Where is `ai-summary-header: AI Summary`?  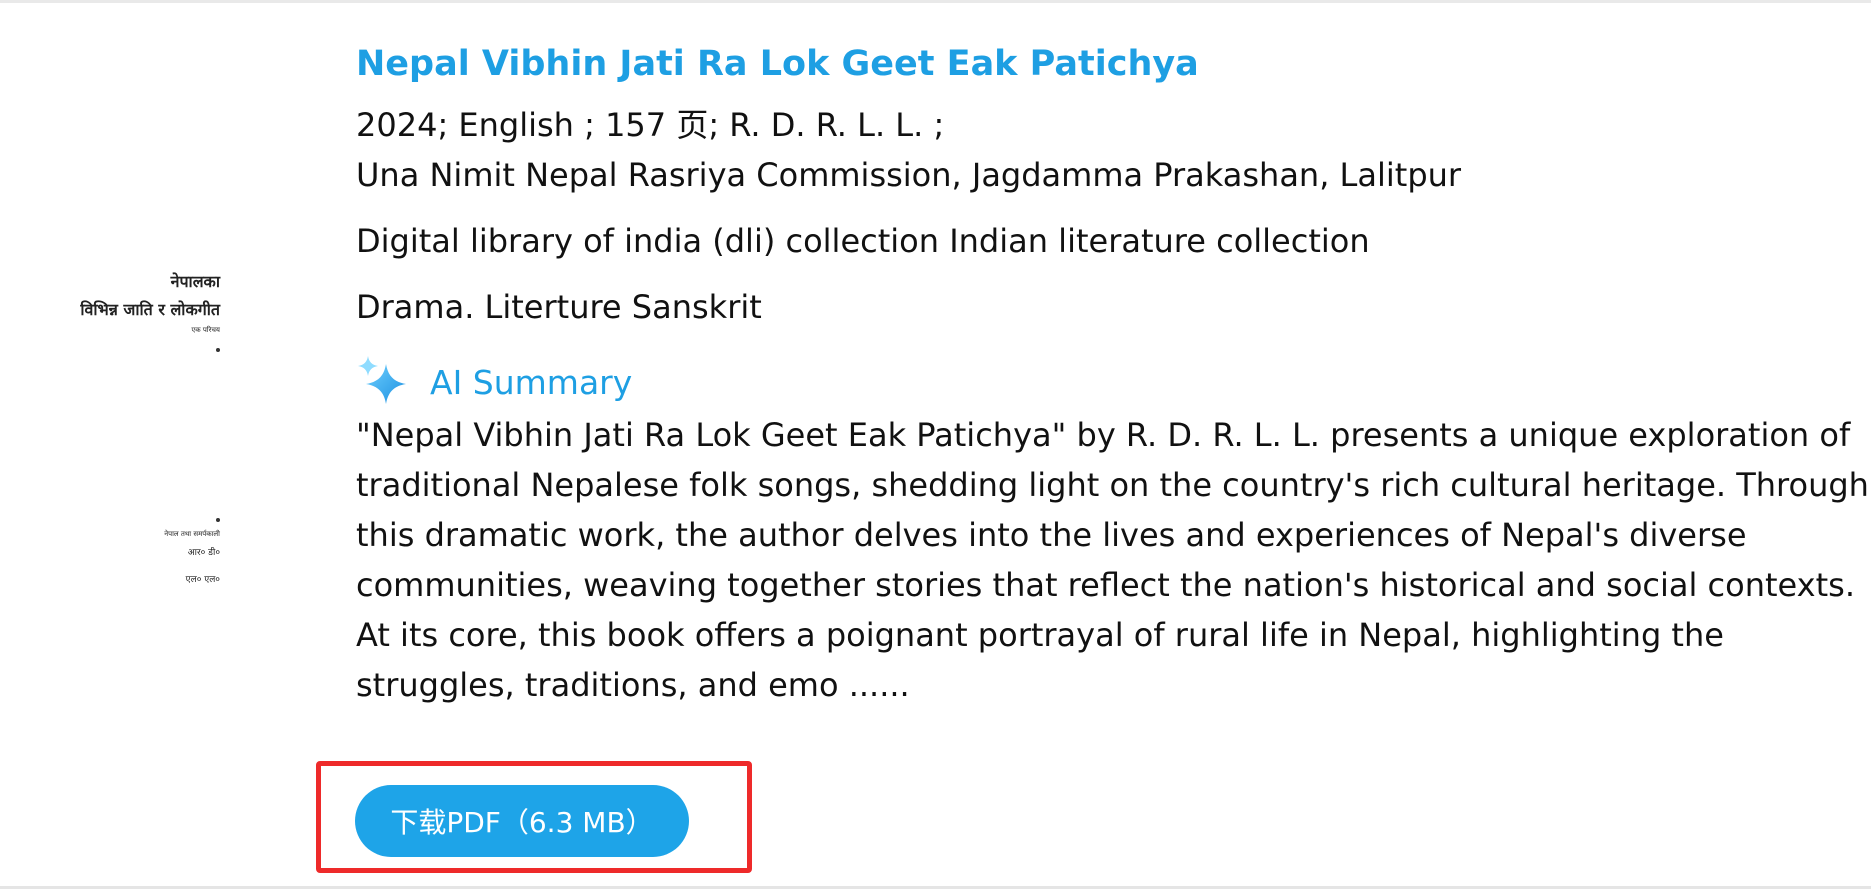
ai-summary-header: AI Summary is located at coordinates (1106, 382).